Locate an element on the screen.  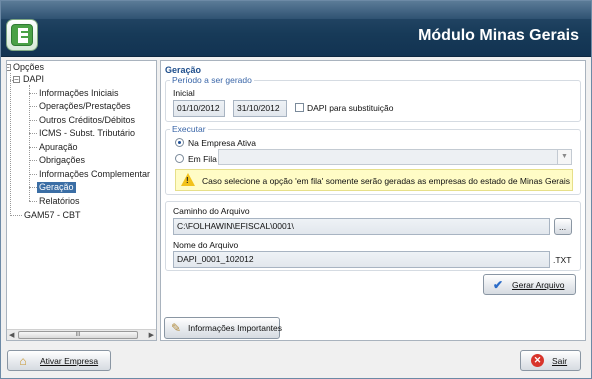
tree-horizontal-scrollbar: ◀ III ▶ is located at coordinates (81, 334).